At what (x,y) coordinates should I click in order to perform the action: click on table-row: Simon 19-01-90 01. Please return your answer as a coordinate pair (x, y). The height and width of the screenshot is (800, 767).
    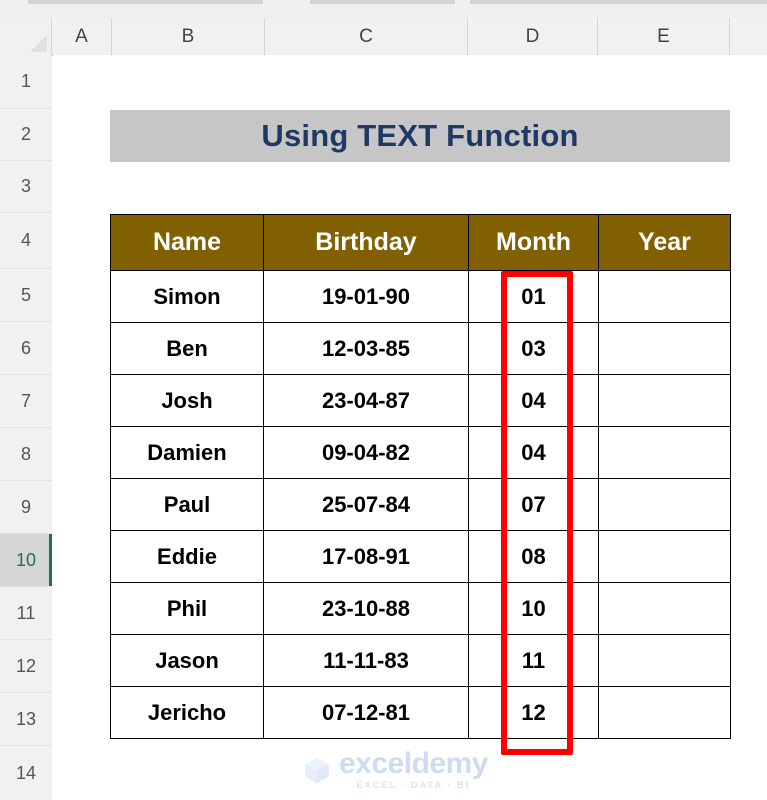
    Looking at the image, I should click on (420, 296).